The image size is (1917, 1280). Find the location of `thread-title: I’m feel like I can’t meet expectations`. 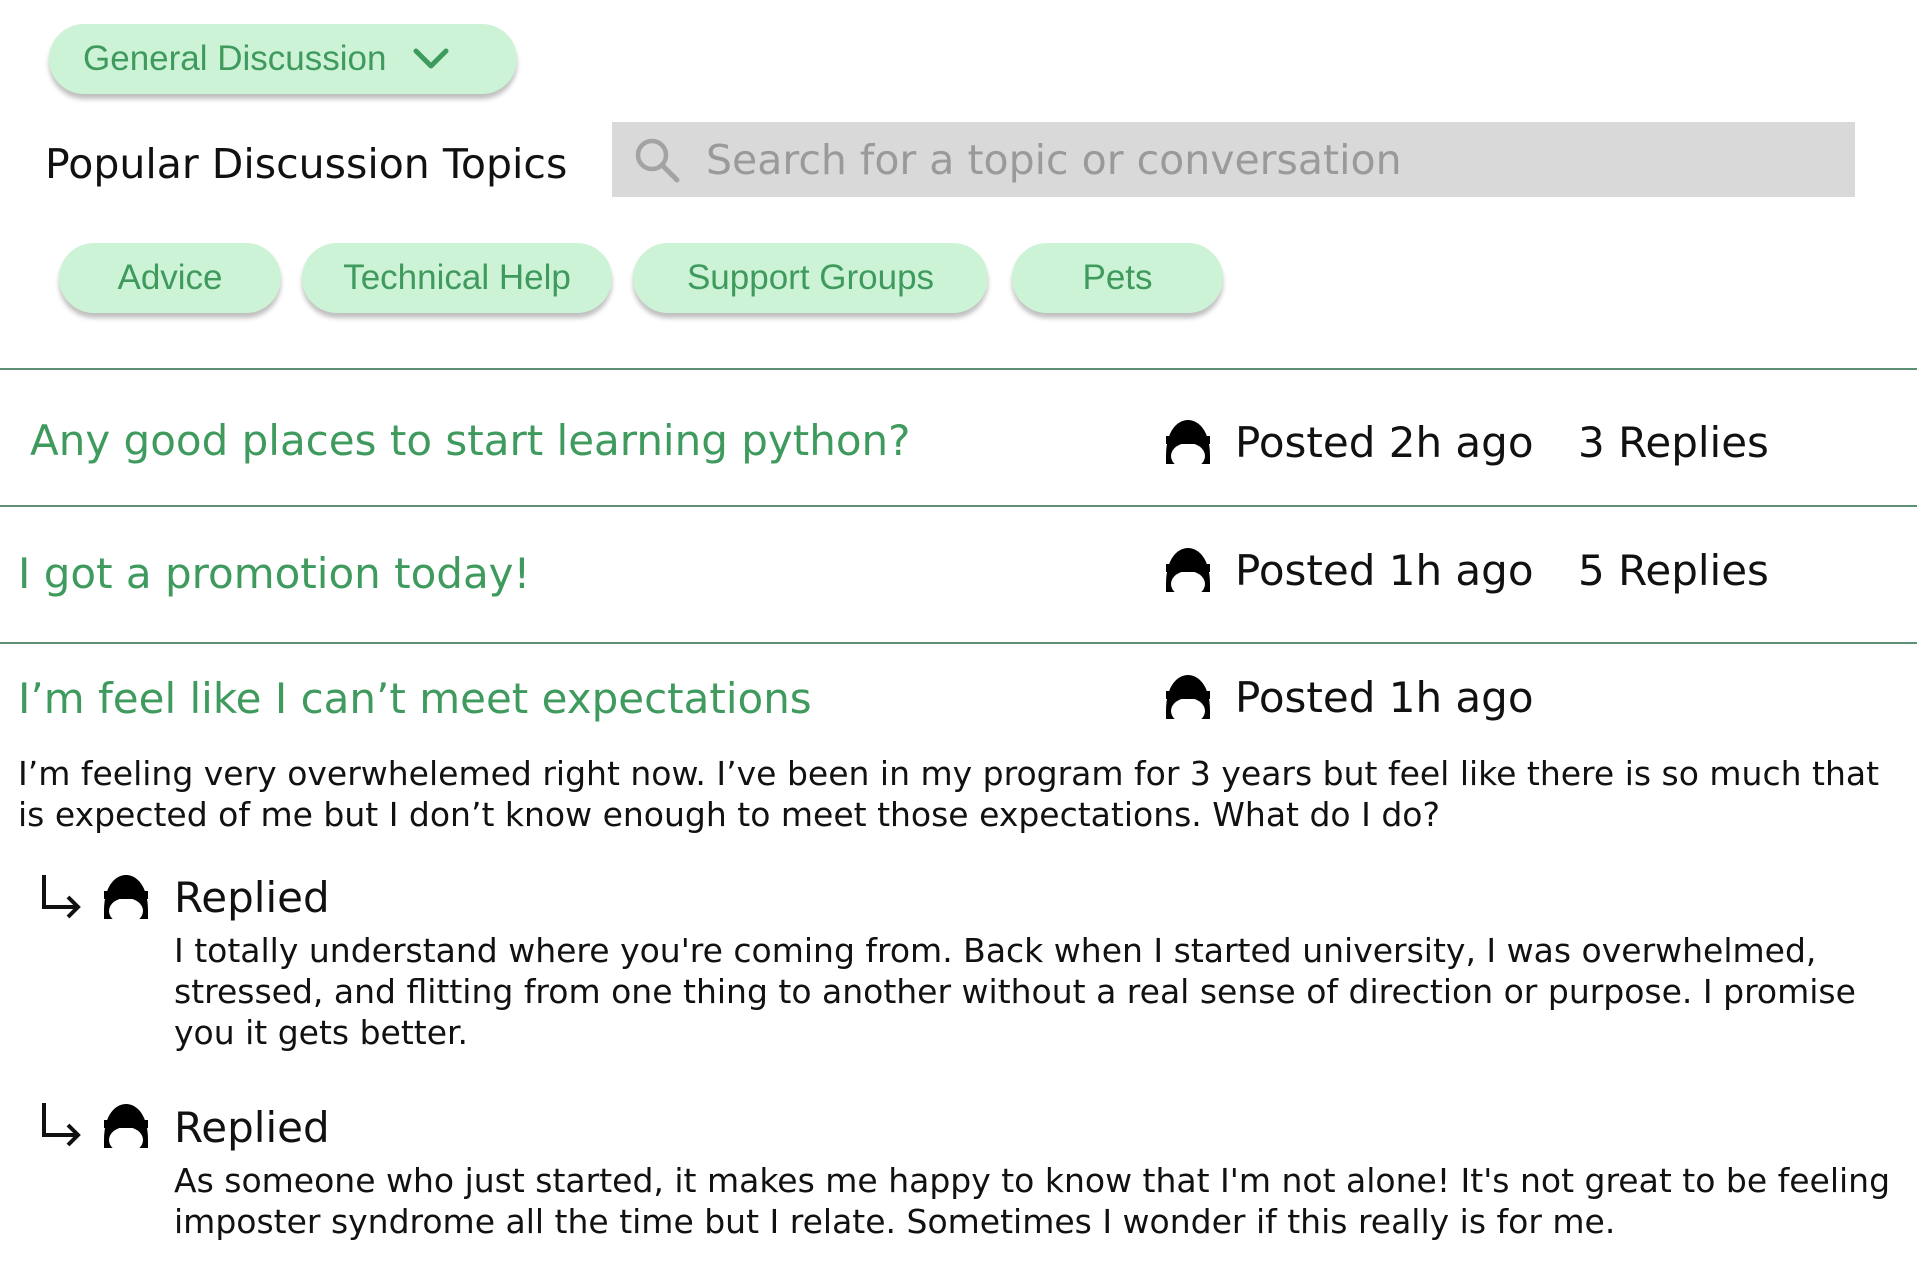

thread-title: I’m feel like I can’t meet expectations is located at coordinates (415, 698).